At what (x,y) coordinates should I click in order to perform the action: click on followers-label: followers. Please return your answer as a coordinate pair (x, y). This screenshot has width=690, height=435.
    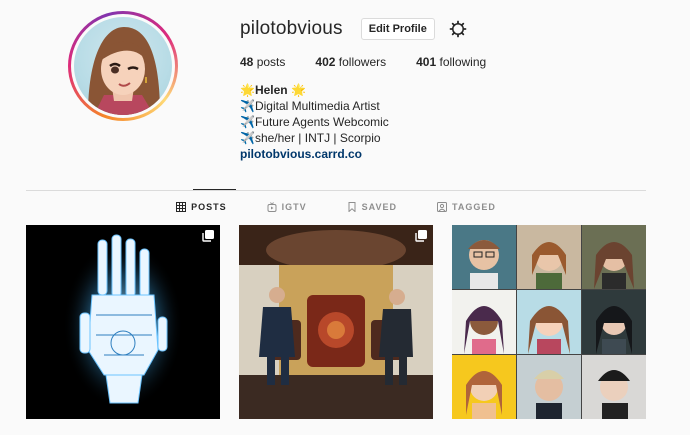
    Looking at the image, I should click on (362, 62).